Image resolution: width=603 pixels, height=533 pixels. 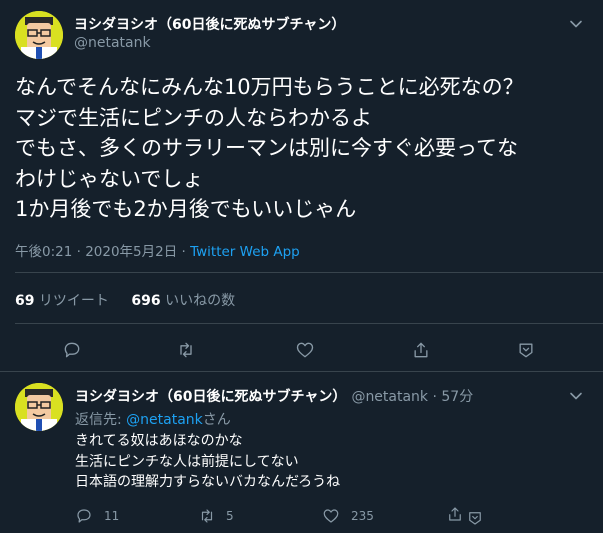 I want to click on reply-to-line: 返信先: @netatankさん, so click(x=153, y=419).